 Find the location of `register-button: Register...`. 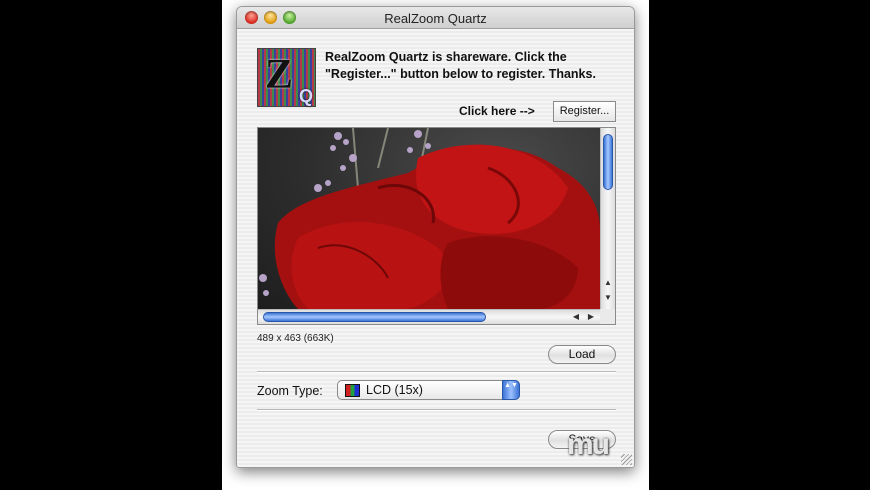

register-button: Register... is located at coordinates (584, 111).